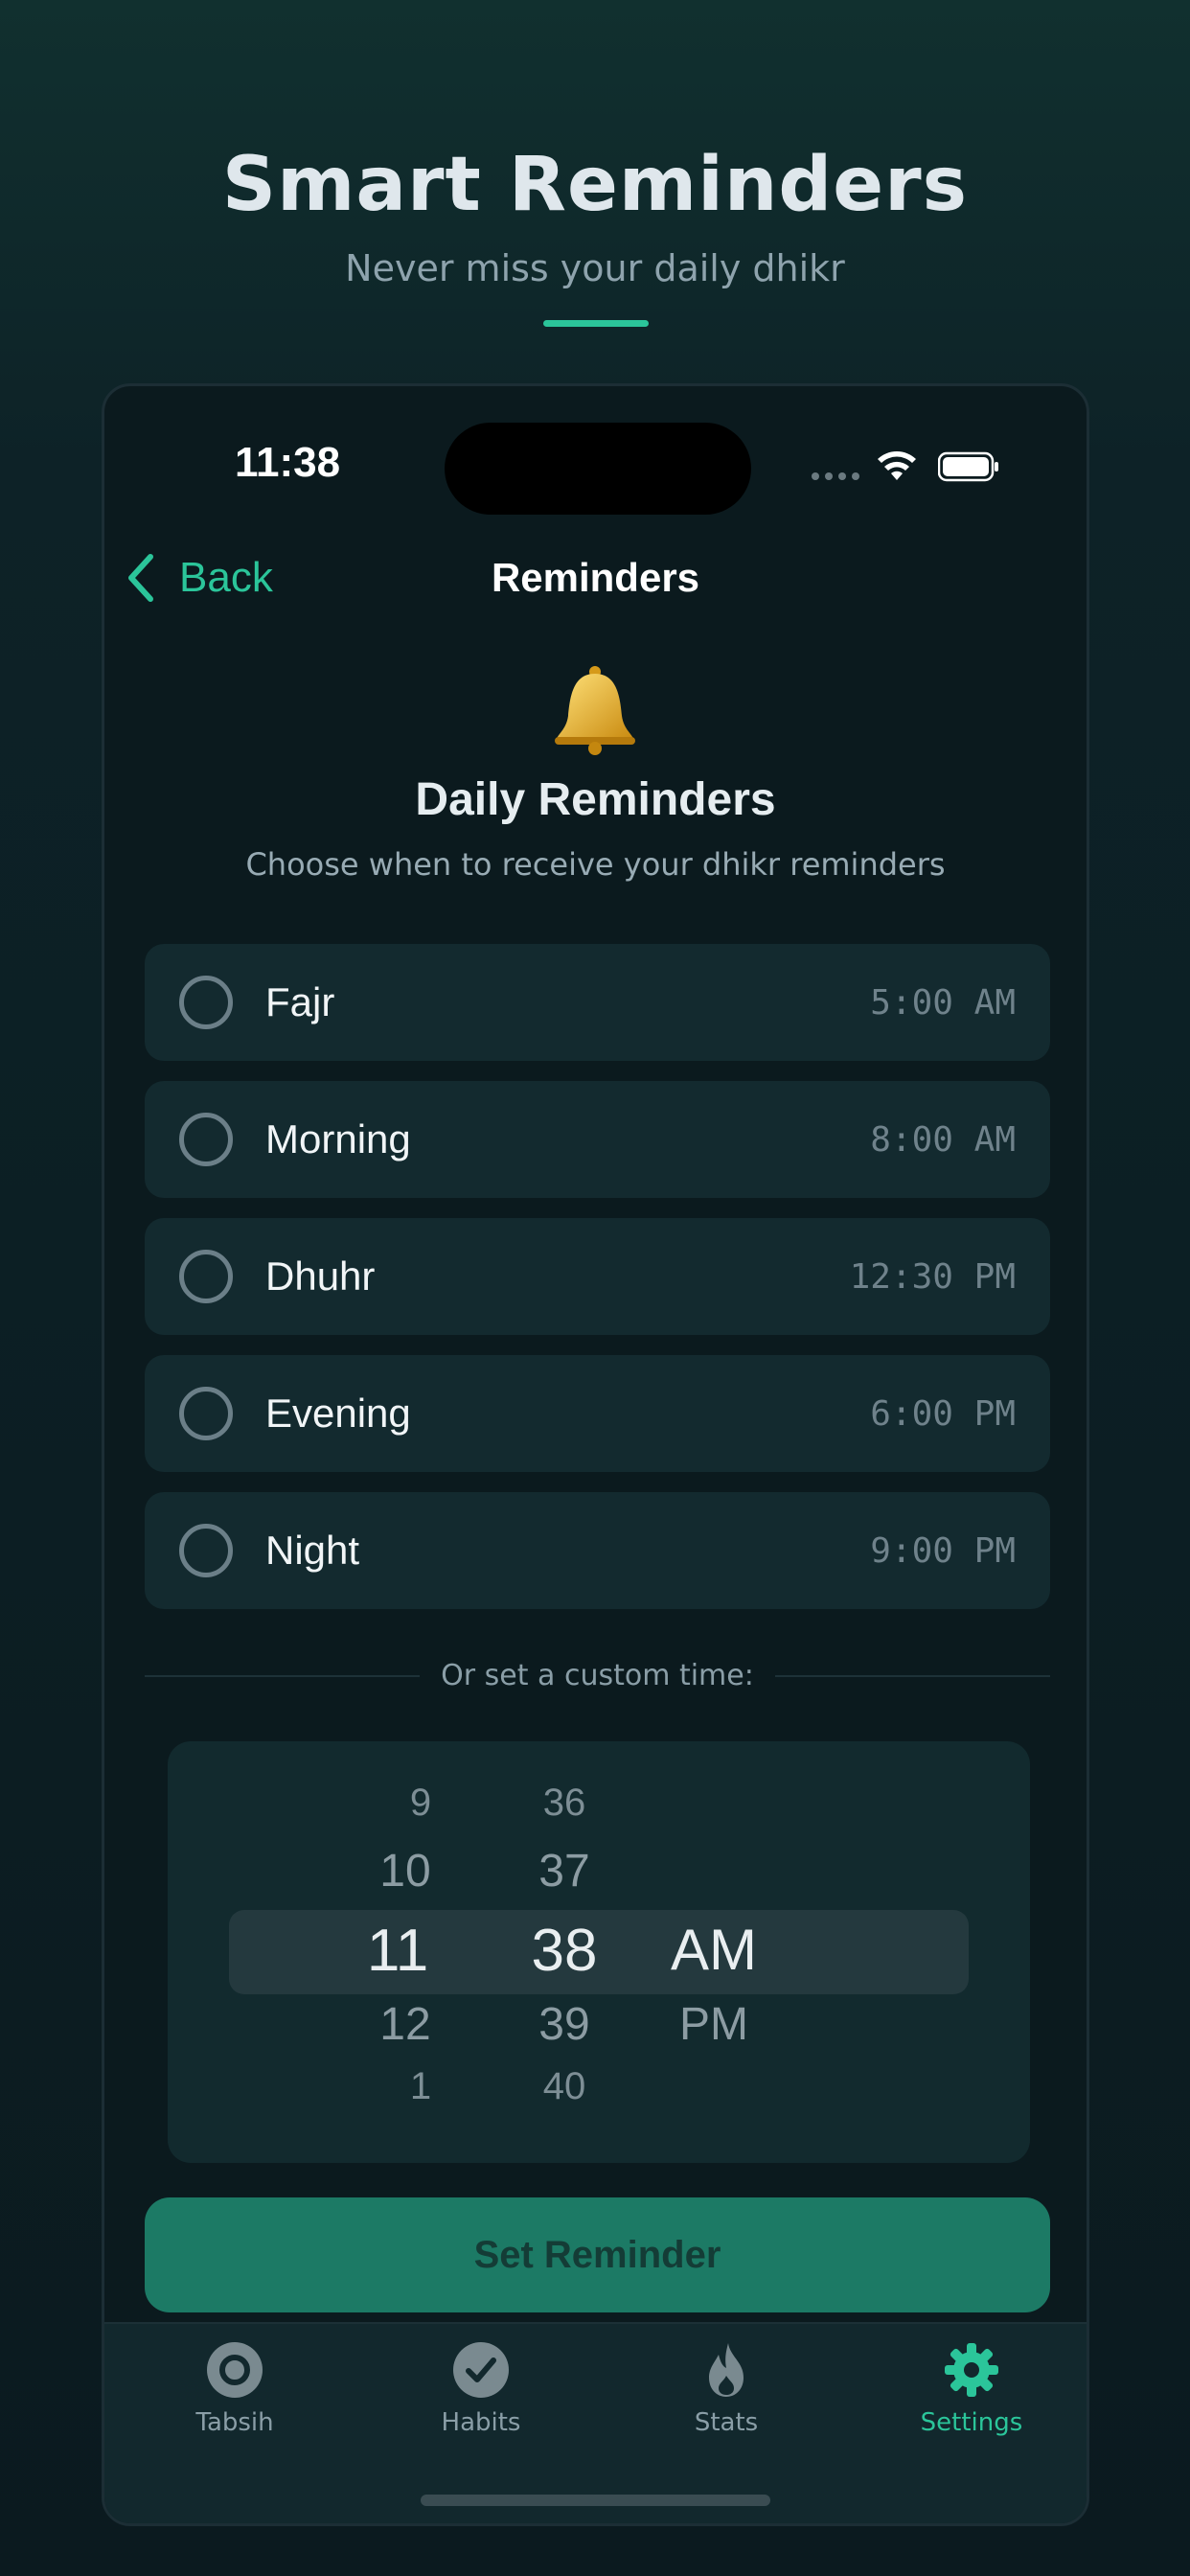 The image size is (1190, 2576). What do you see at coordinates (972, 2370) in the screenshot?
I see `gear-icon` at bounding box center [972, 2370].